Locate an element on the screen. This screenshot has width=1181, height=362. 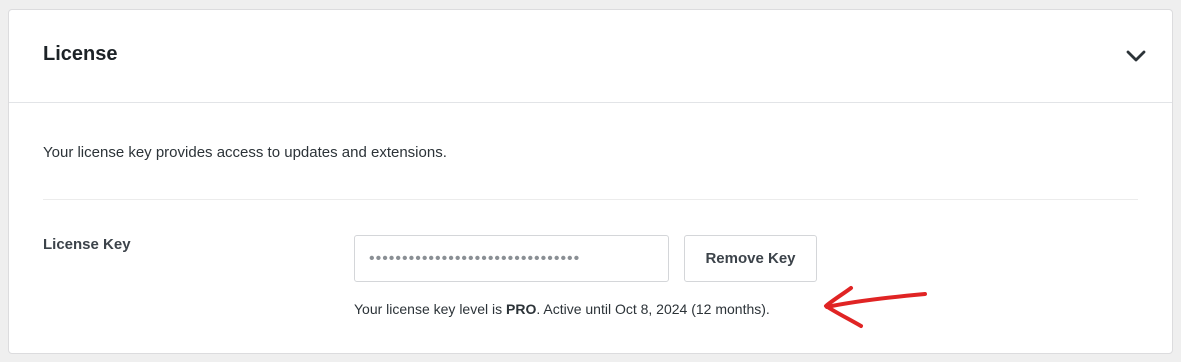
license-key-label: License Key is located at coordinates (87, 244).